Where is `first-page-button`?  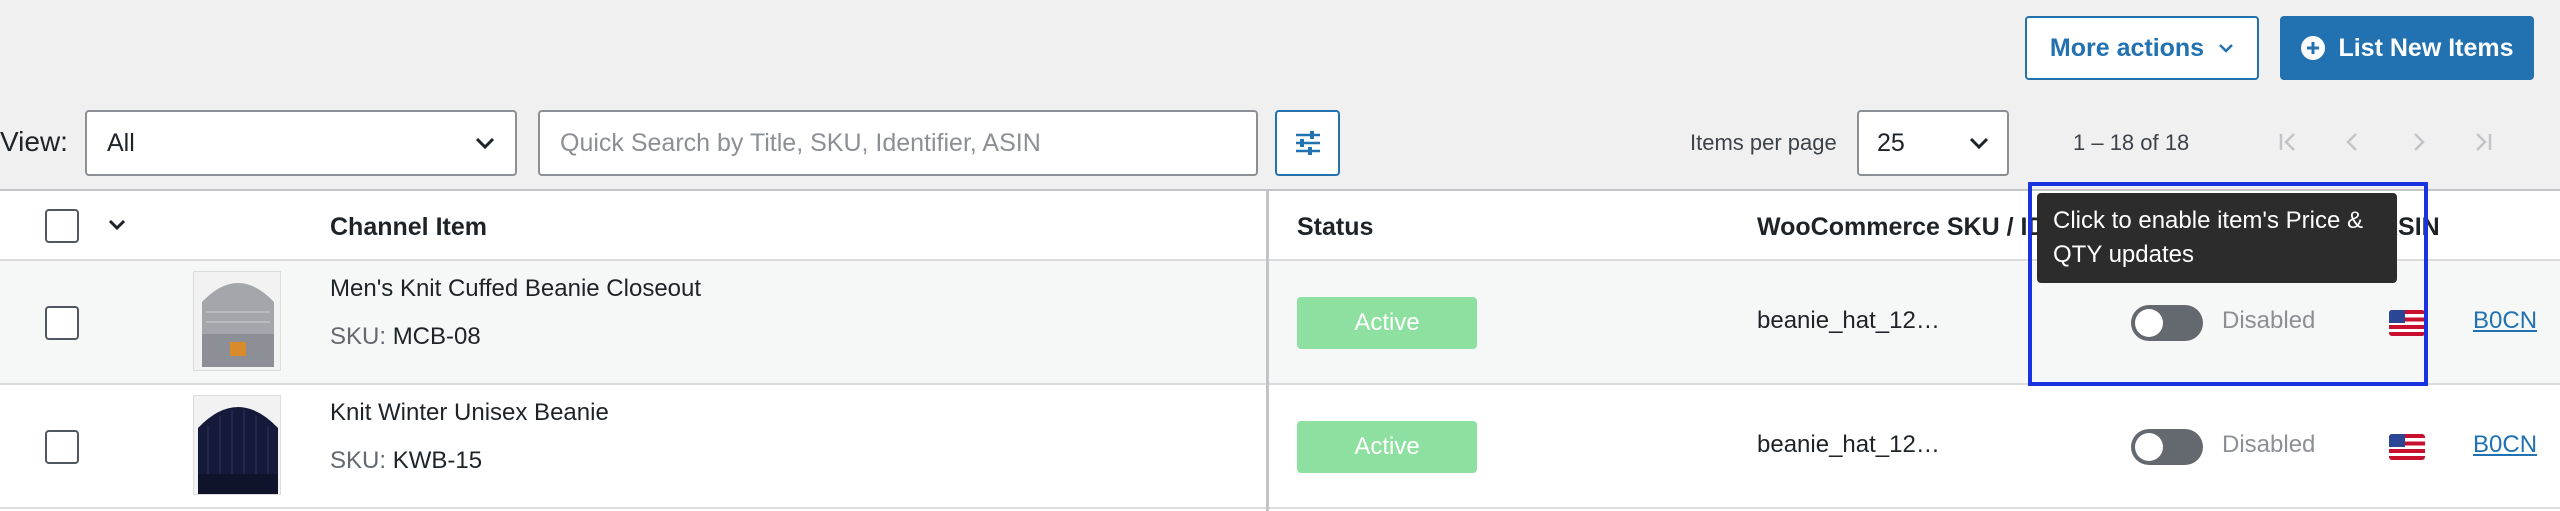
first-page-button is located at coordinates (2288, 142).